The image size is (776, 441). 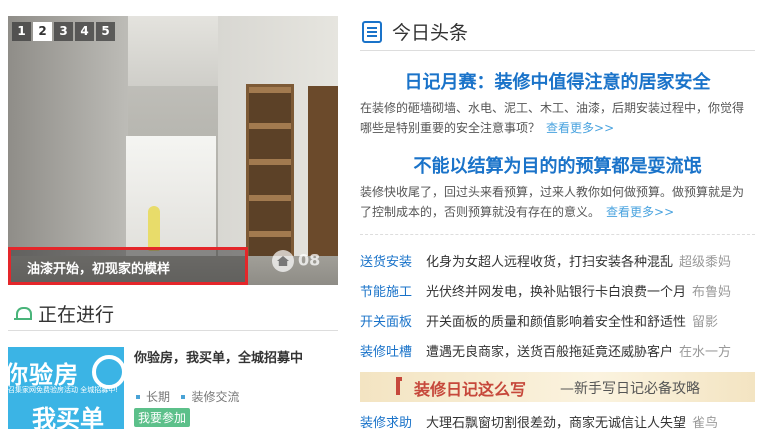 I want to click on slider-watermark: 08, so click(x=296, y=261).